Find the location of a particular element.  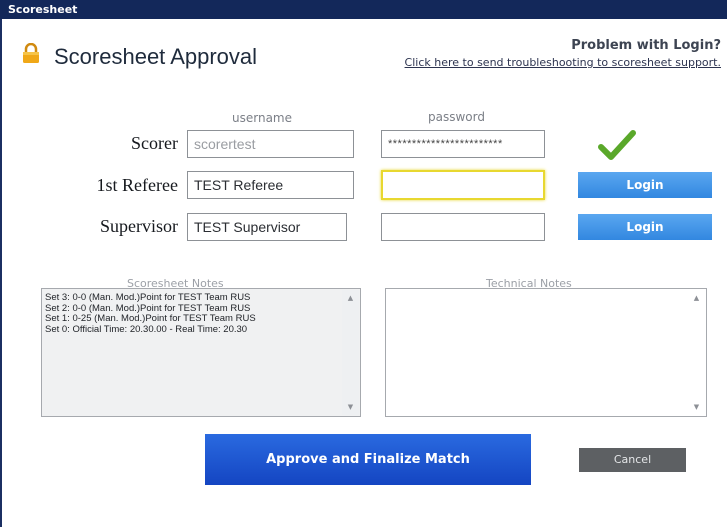

supervisor-login-button: Login is located at coordinates (645, 227).